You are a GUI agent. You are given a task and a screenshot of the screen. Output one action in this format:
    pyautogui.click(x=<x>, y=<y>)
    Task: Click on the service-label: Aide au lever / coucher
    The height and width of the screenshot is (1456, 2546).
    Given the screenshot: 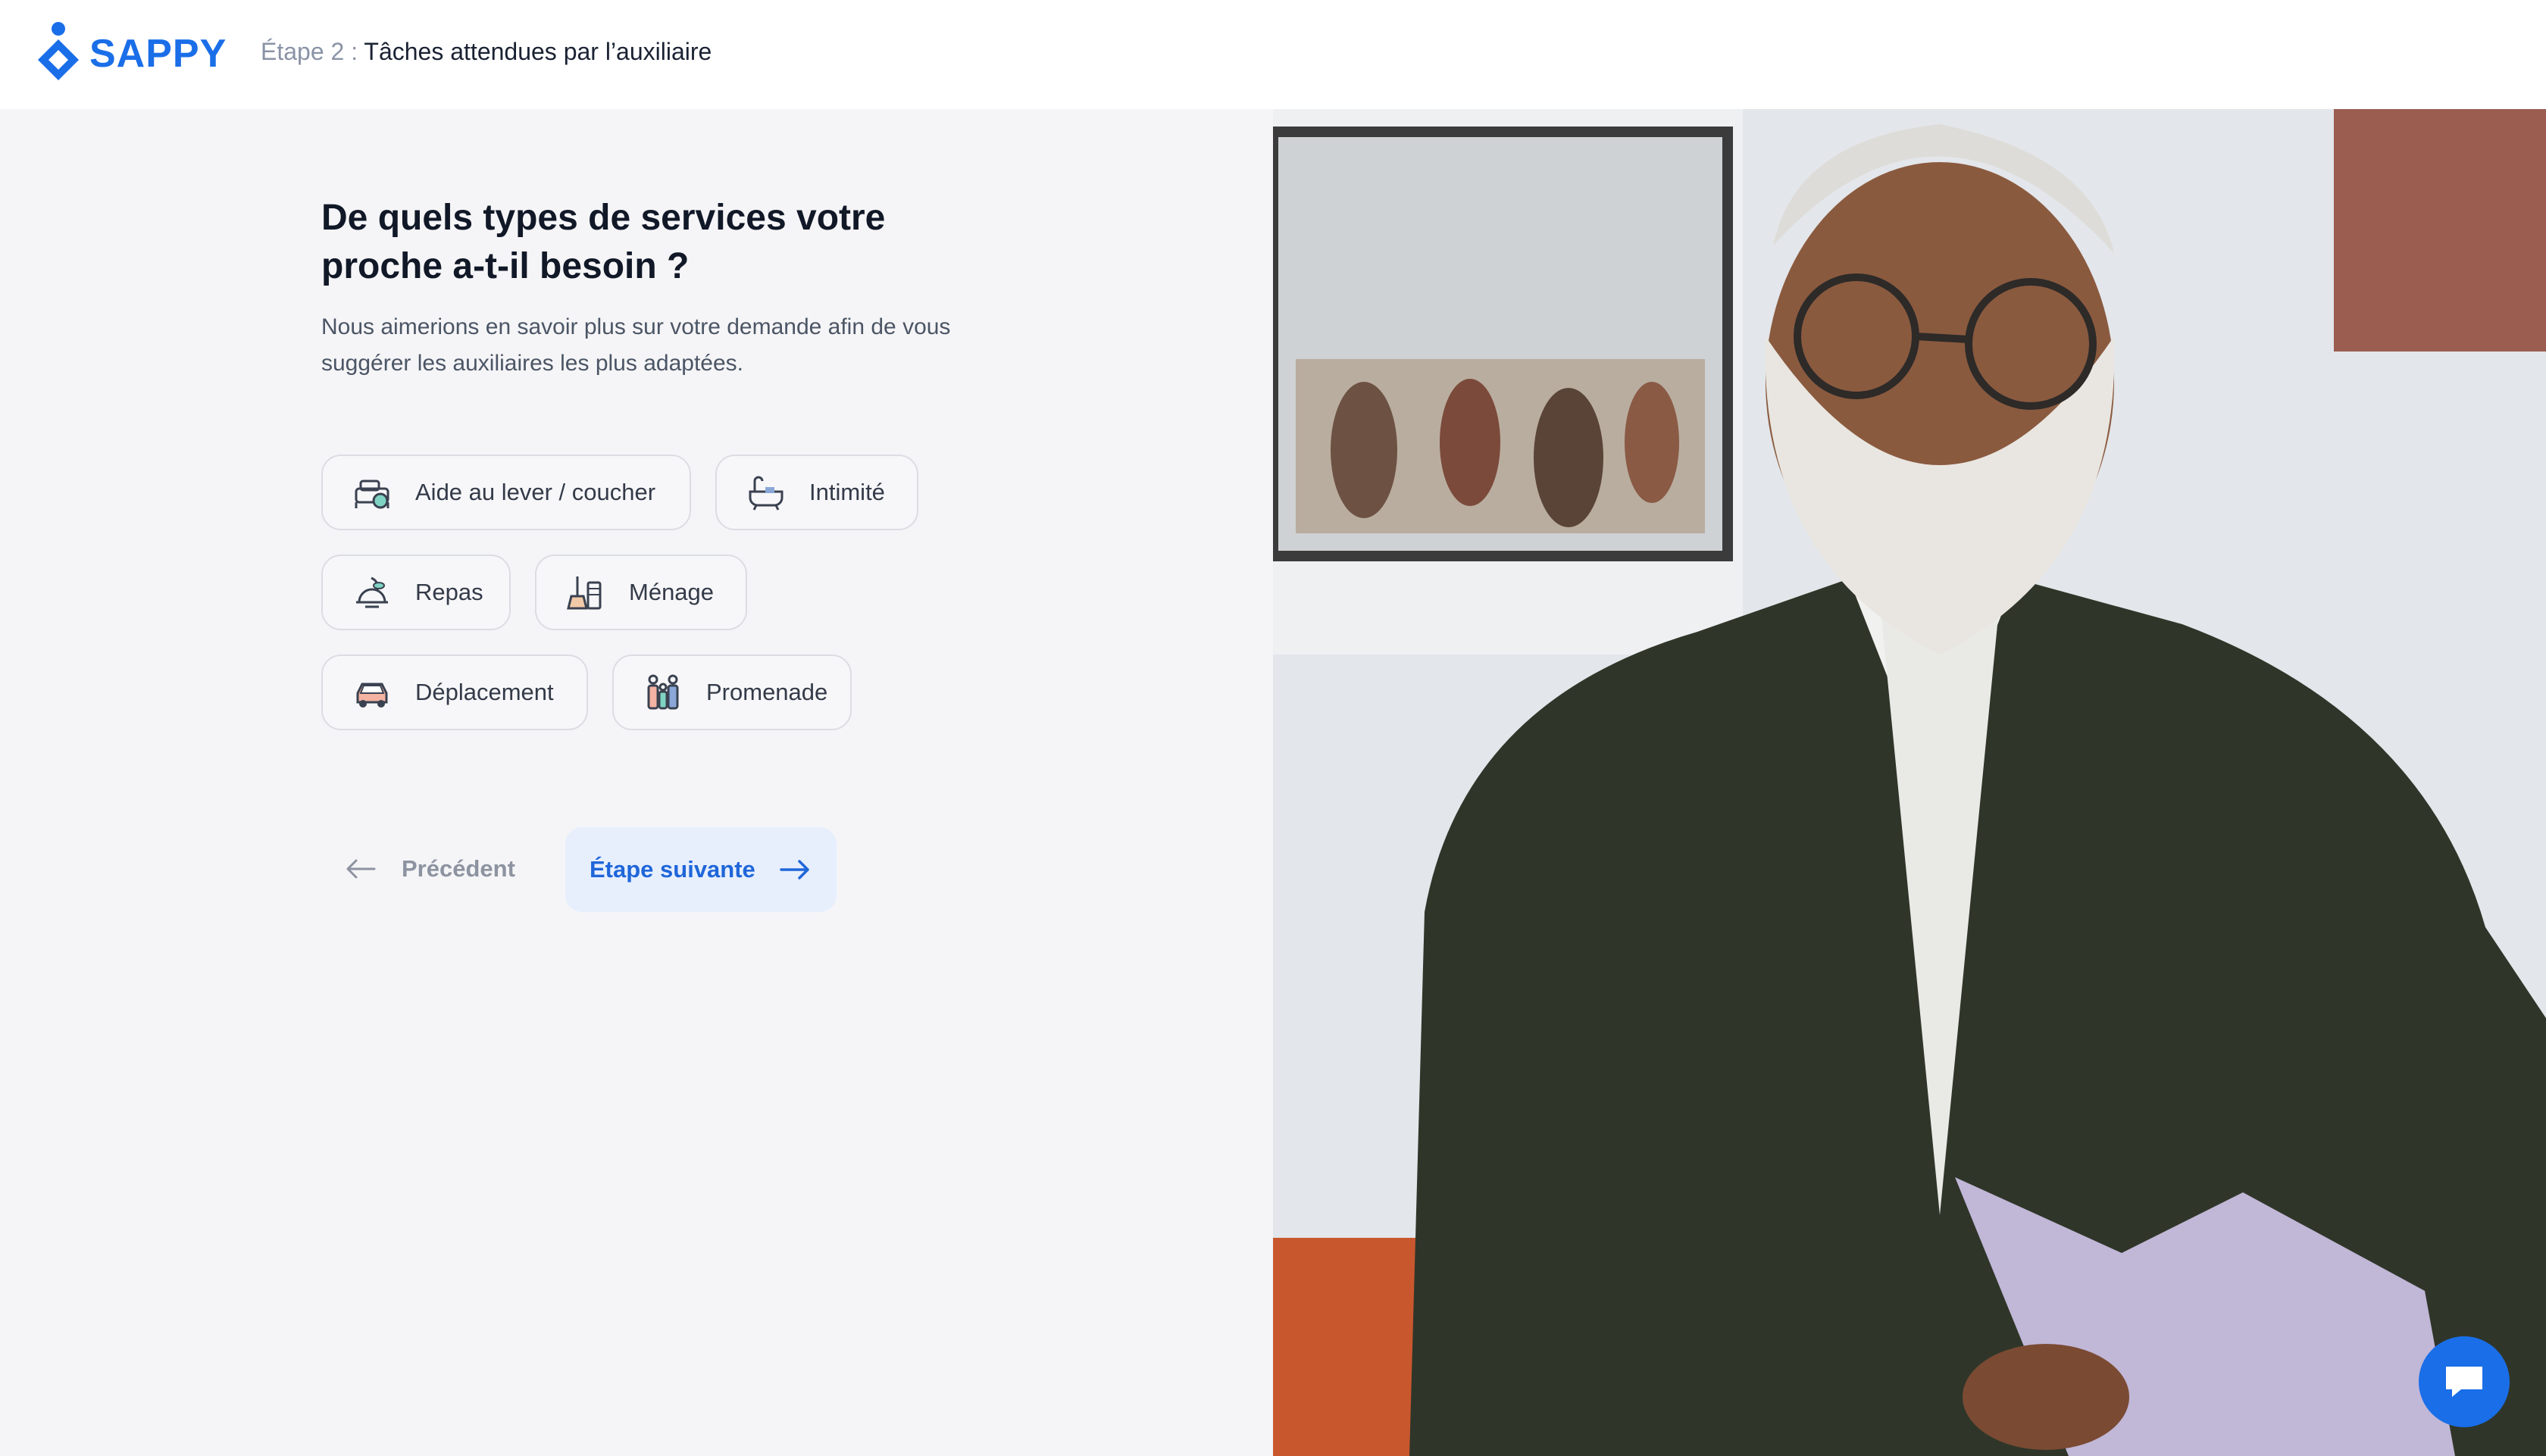 What is the action you would take?
    pyautogui.click(x=535, y=492)
    